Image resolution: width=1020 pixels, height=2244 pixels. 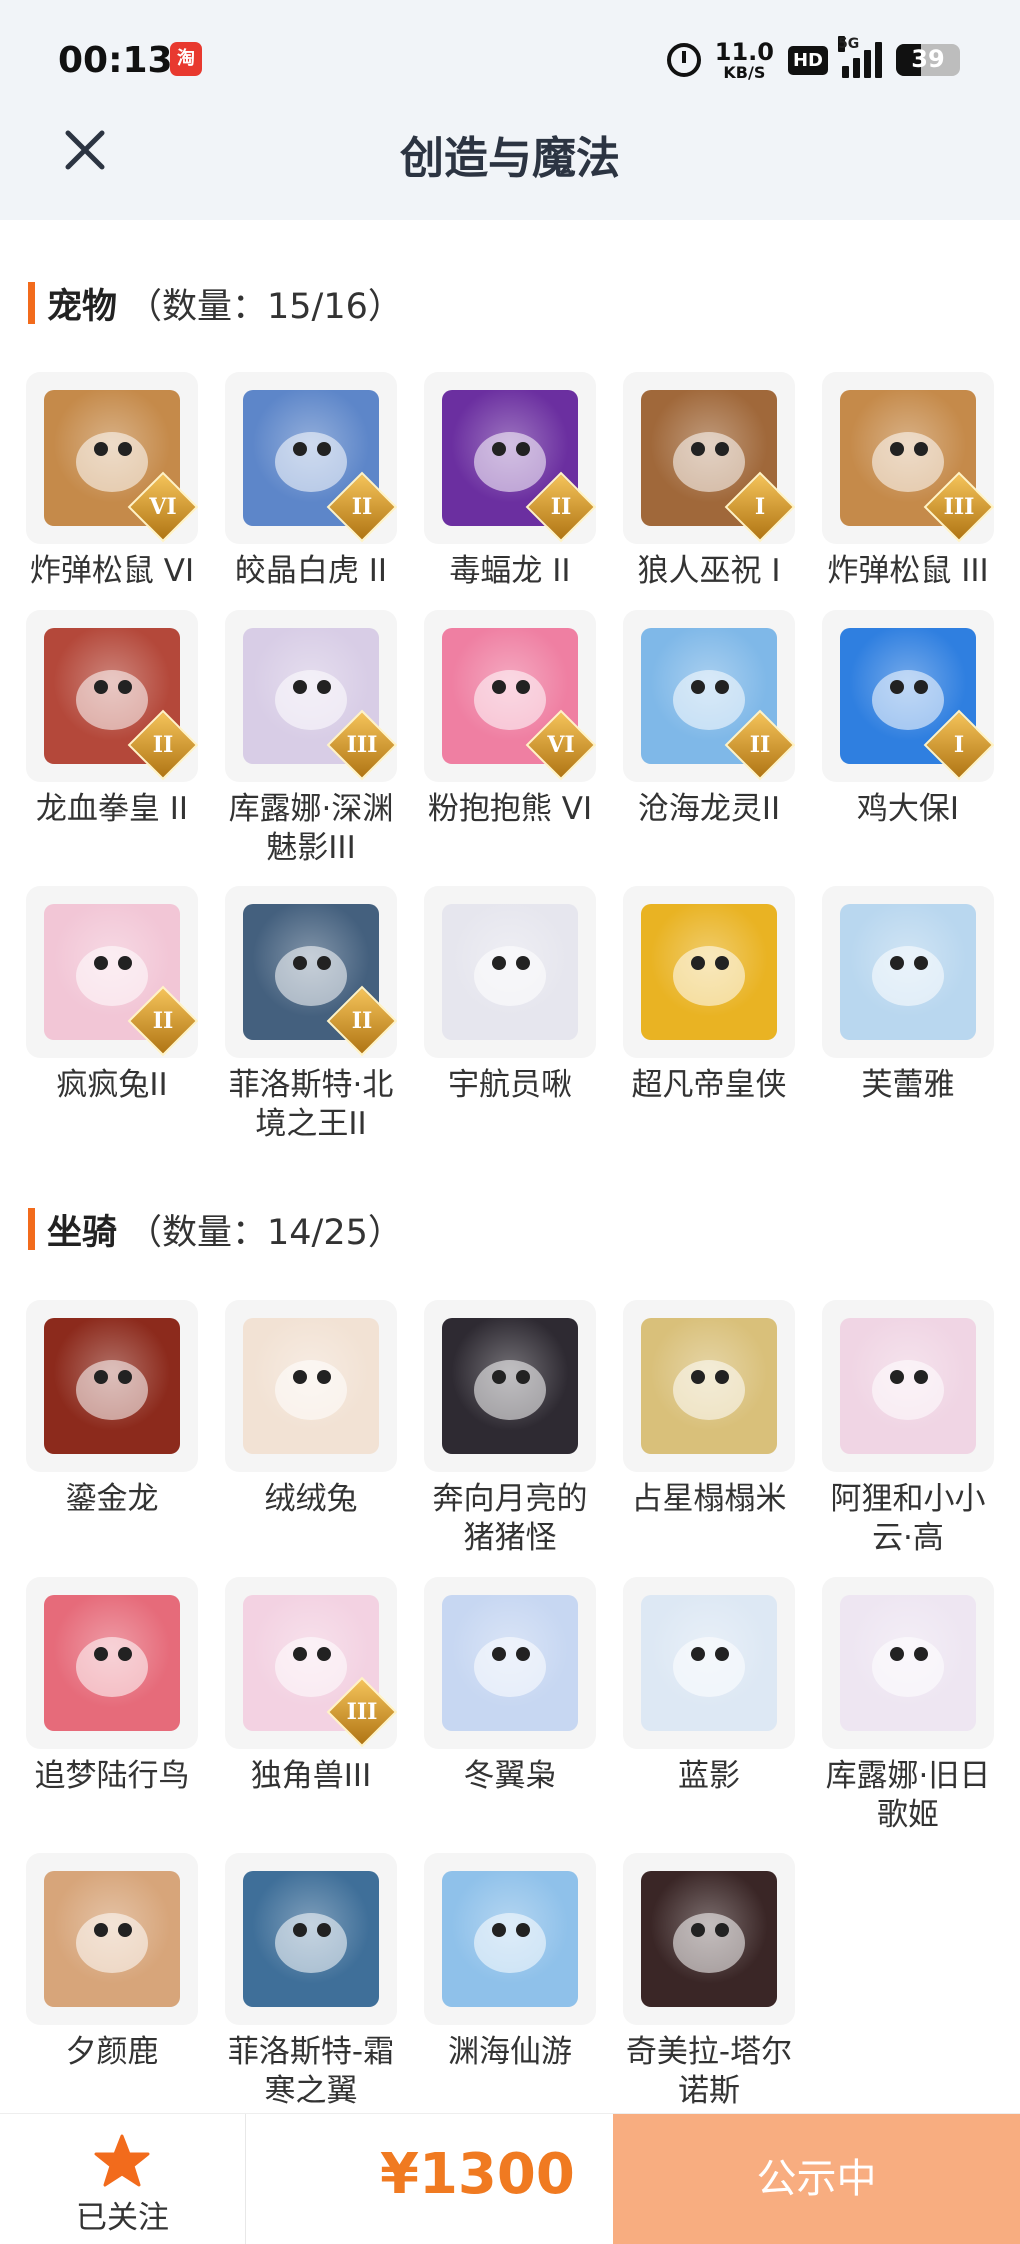 What do you see at coordinates (112, 1686) in the screenshot?
I see `mounts-item: 追梦陆行鸟` at bounding box center [112, 1686].